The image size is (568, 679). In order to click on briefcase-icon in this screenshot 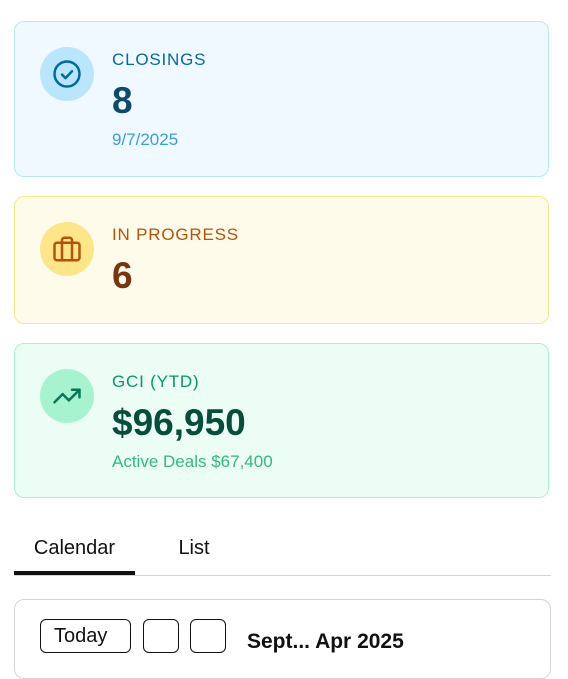, I will do `click(67, 249)`.